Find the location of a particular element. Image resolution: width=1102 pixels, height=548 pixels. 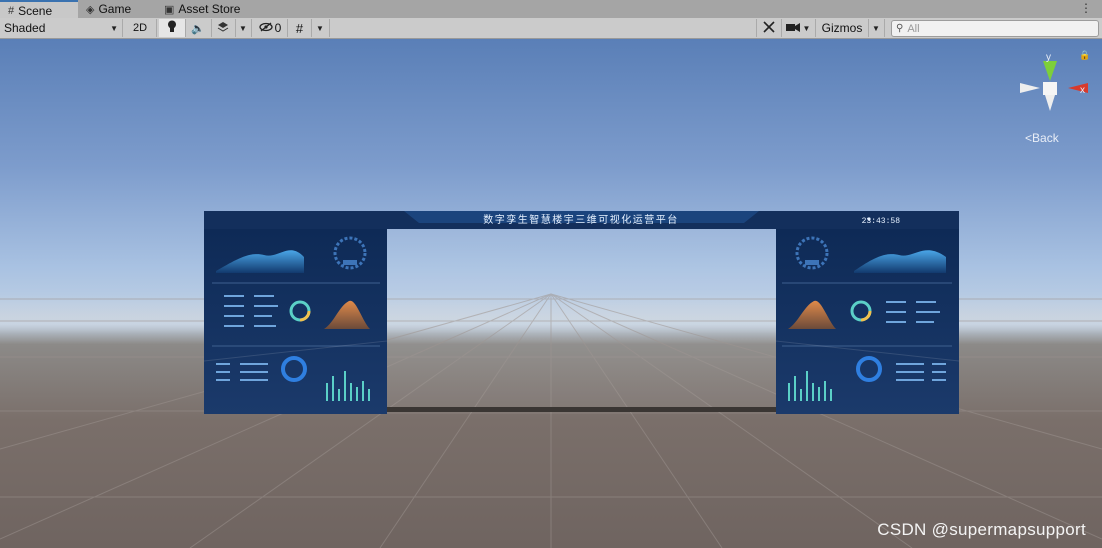

effects-dropdown: ▼ is located at coordinates (243, 28).